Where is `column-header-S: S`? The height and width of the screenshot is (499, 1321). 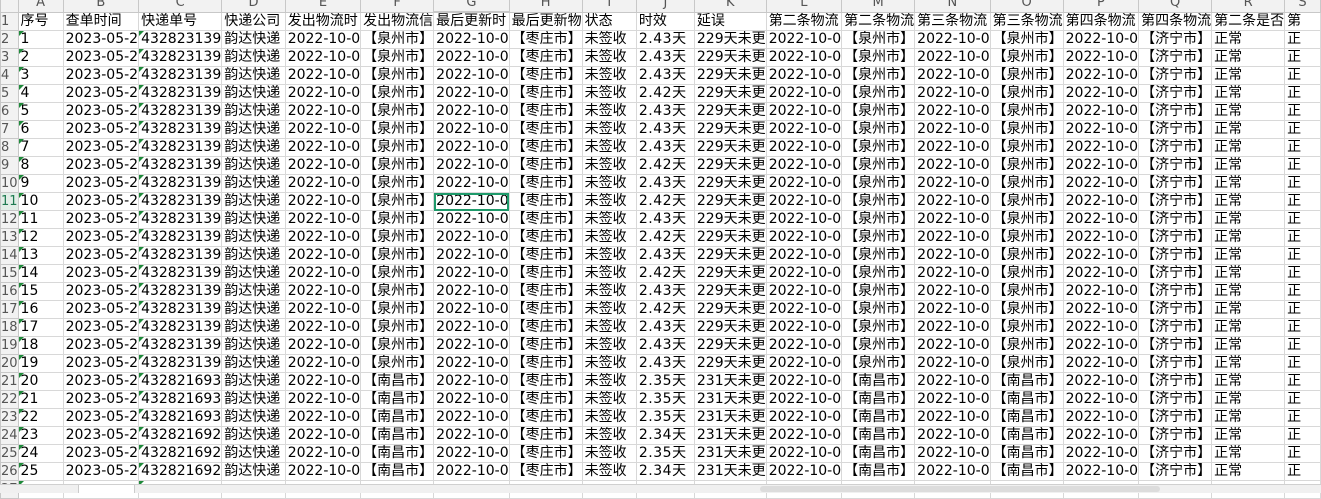 column-header-S: S is located at coordinates (1302, 6).